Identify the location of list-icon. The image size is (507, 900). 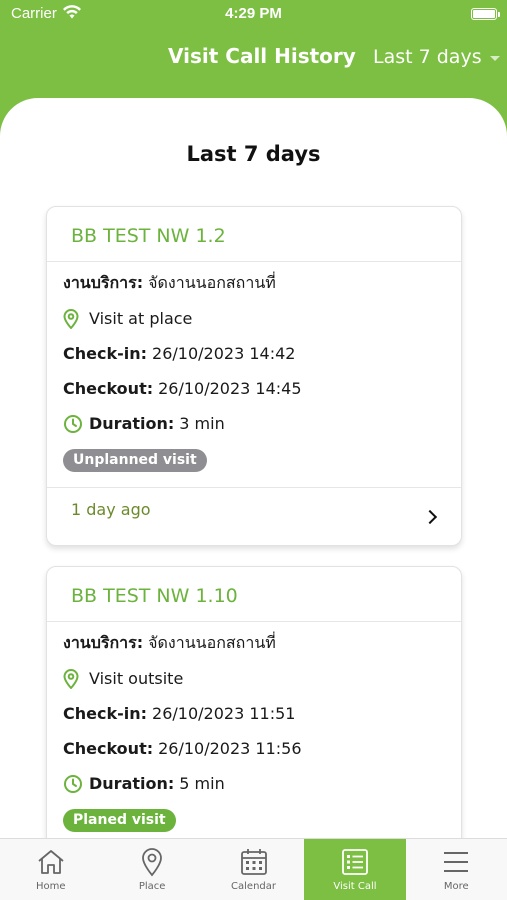
(355, 862).